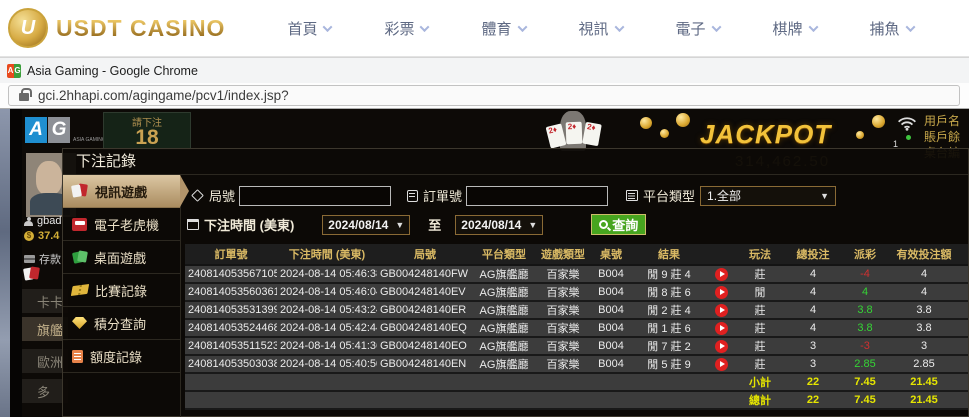  What do you see at coordinates (121, 323) in the screenshot?
I see `sidebar-item-points-inquiry: 積分查詢` at bounding box center [121, 323].